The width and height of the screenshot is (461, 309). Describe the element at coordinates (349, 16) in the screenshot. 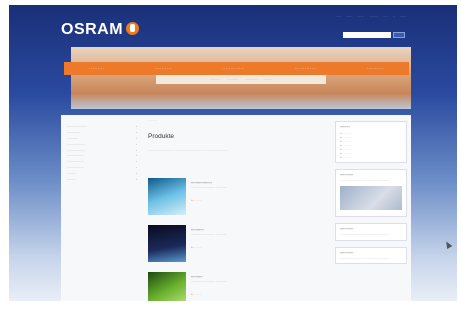

I see `util-link: ······` at that location.